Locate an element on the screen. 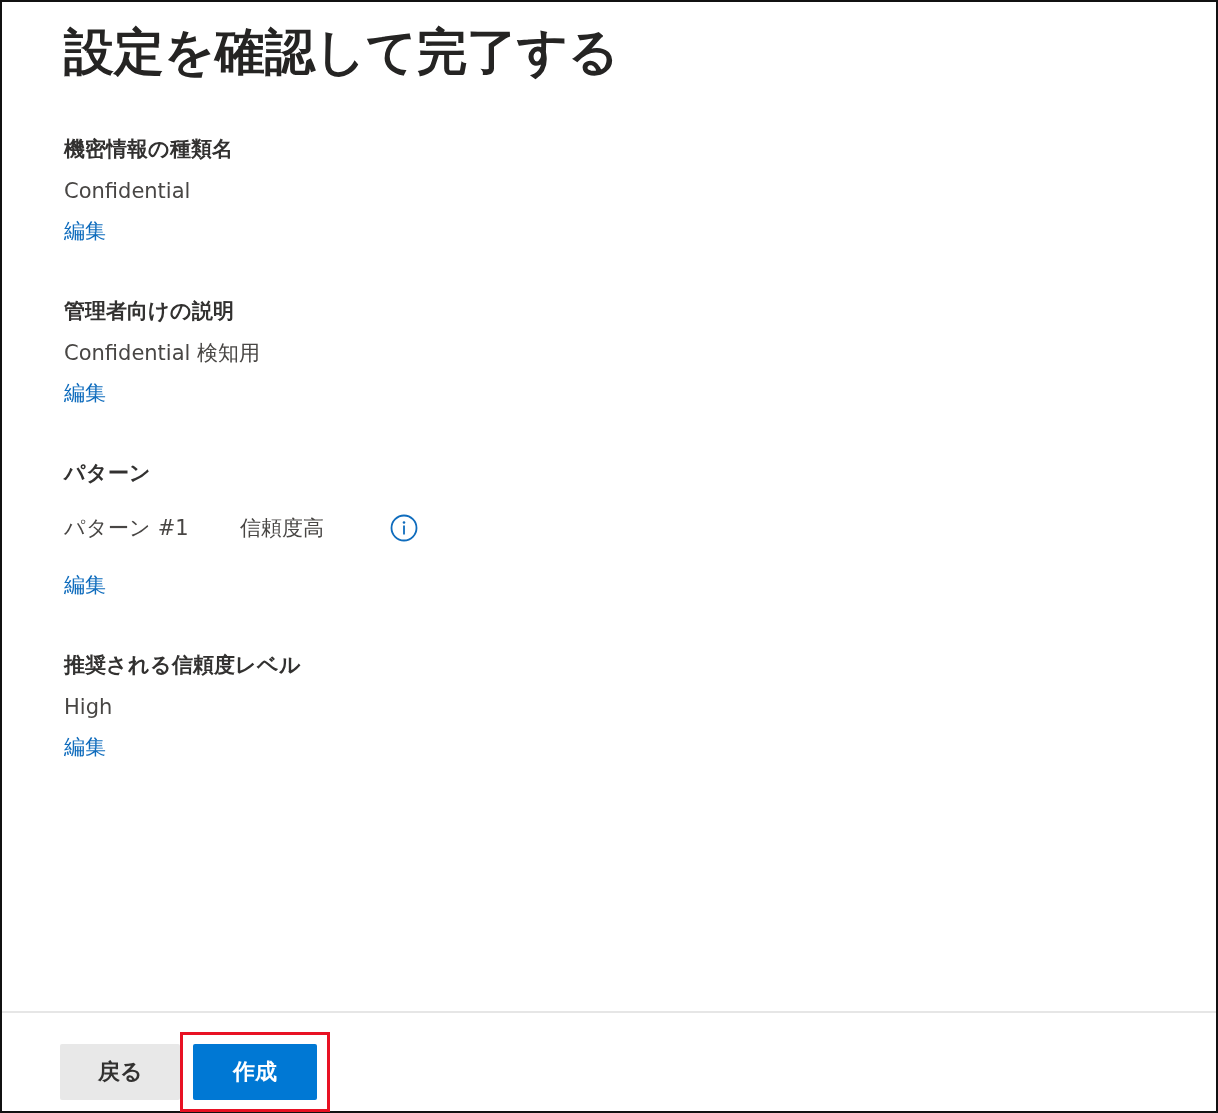 This screenshot has height=1113, width=1218. field-value: Confidential is located at coordinates (127, 191).